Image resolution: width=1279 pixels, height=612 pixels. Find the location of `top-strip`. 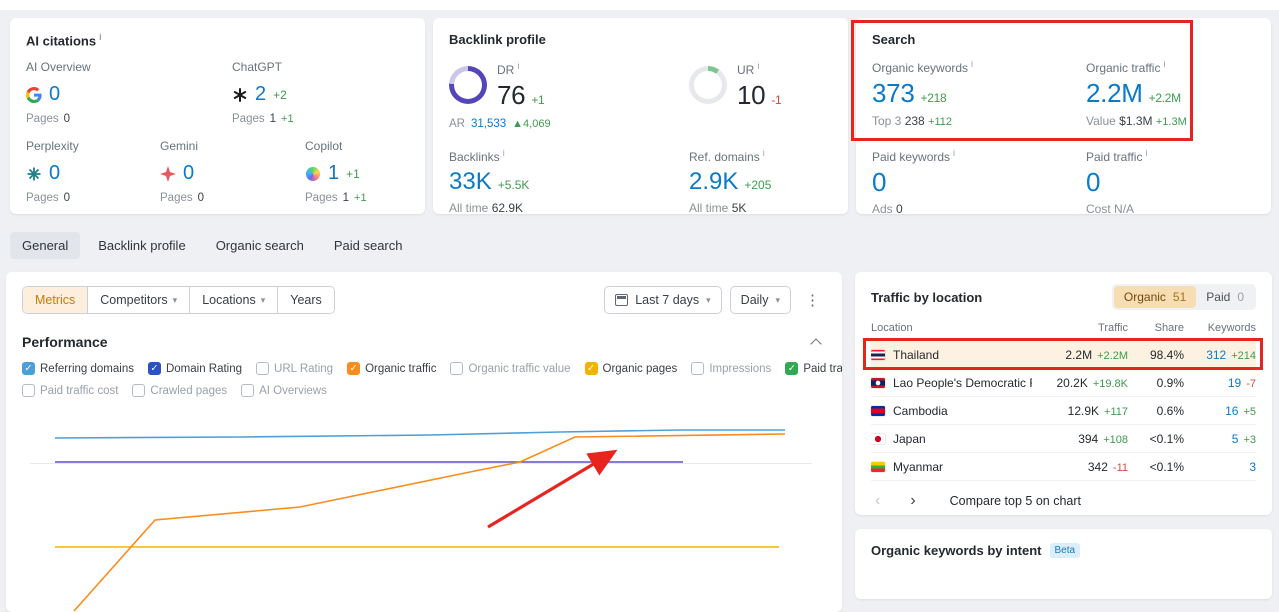

top-strip is located at coordinates (639, 5).